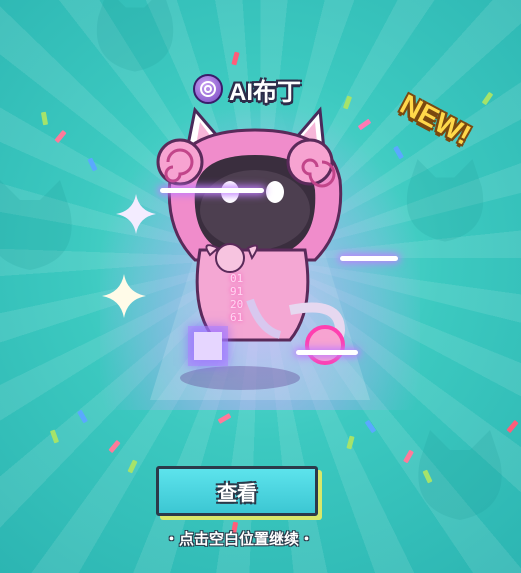 This screenshot has height=573, width=521. I want to click on view-button-label: 查看, so click(237, 493).